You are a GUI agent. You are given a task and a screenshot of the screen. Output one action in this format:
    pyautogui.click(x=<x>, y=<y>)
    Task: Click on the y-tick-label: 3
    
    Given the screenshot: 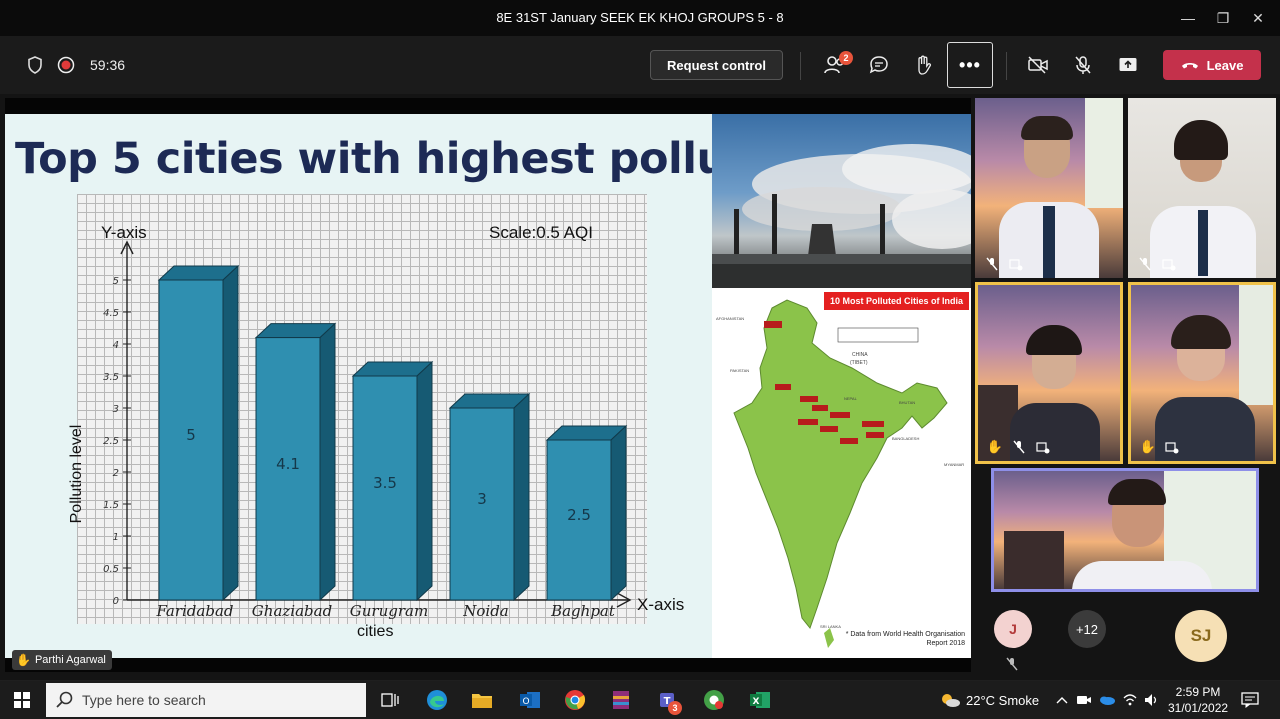 What is the action you would take?
    pyautogui.click(x=116, y=409)
    